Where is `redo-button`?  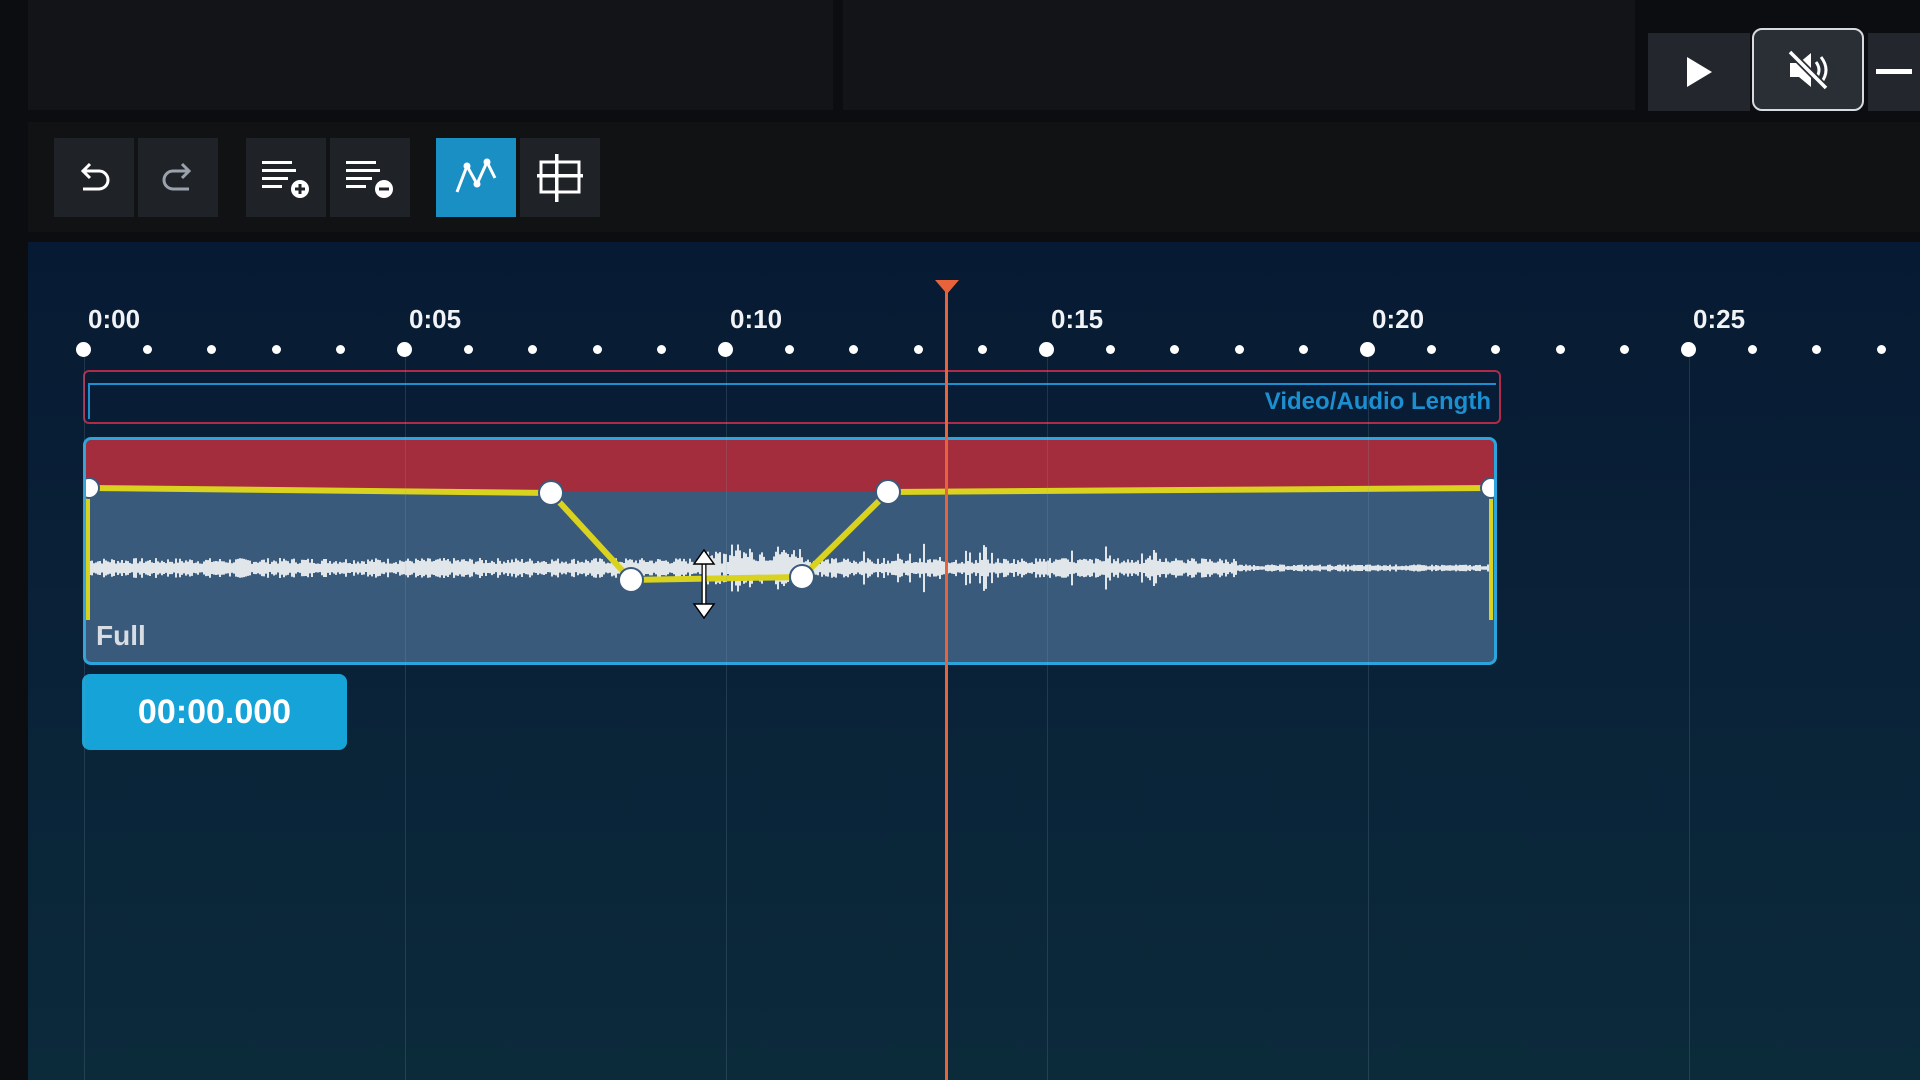
redo-button is located at coordinates (178, 177).